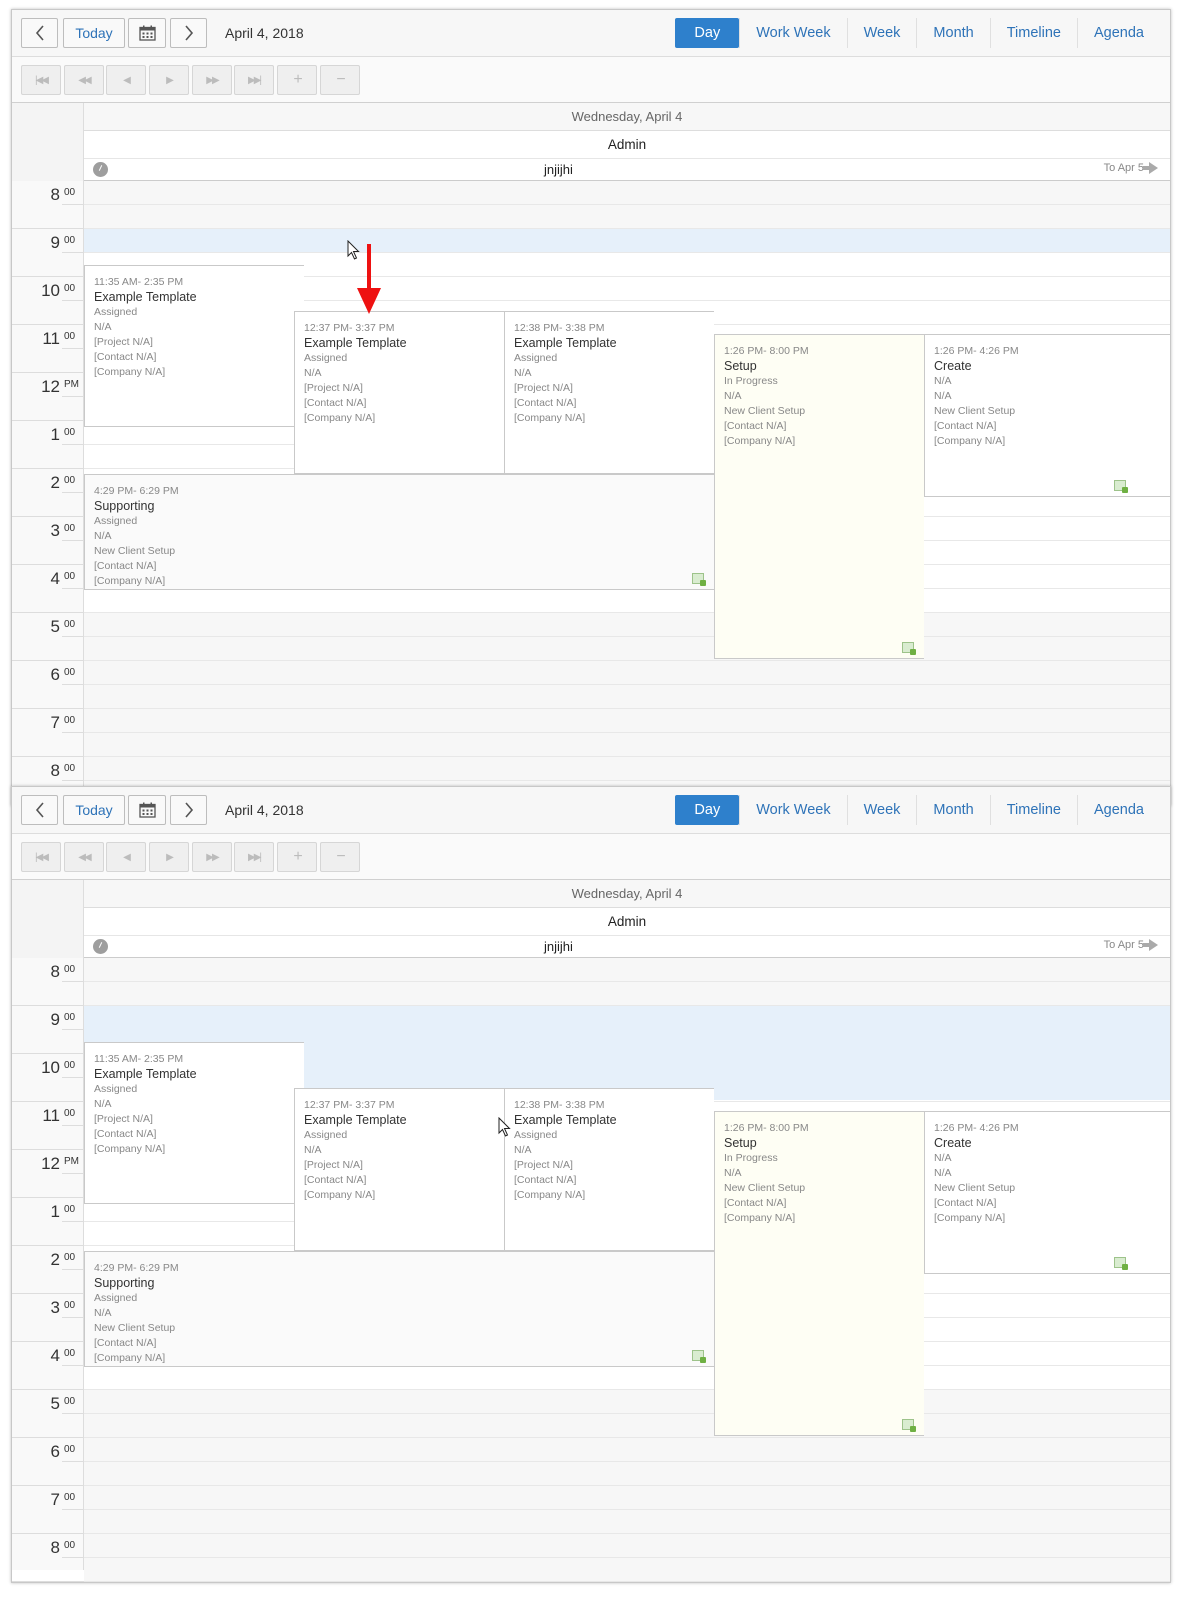 Image resolution: width=1181 pixels, height=1618 pixels. I want to click on appointment-detail: [Company N/A], so click(550, 418).